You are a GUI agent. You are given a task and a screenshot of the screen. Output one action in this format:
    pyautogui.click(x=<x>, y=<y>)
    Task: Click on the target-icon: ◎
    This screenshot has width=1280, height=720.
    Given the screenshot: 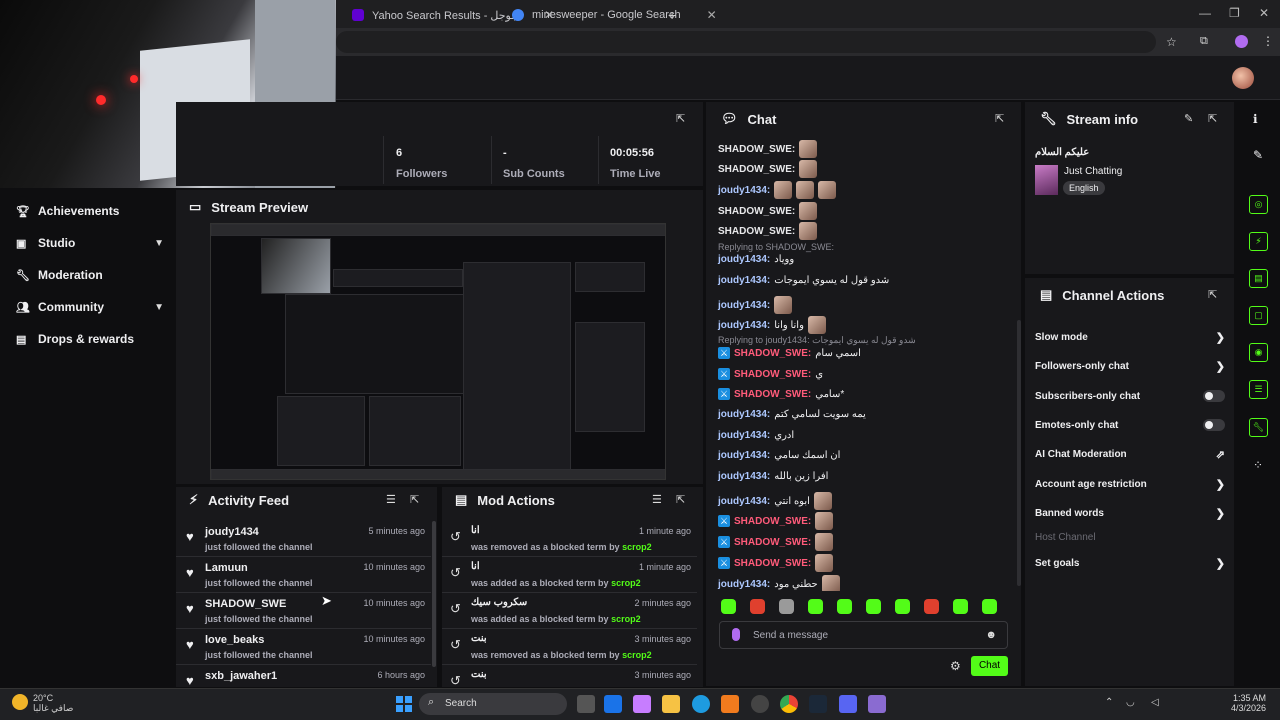 What is the action you would take?
    pyautogui.click(x=1258, y=204)
    